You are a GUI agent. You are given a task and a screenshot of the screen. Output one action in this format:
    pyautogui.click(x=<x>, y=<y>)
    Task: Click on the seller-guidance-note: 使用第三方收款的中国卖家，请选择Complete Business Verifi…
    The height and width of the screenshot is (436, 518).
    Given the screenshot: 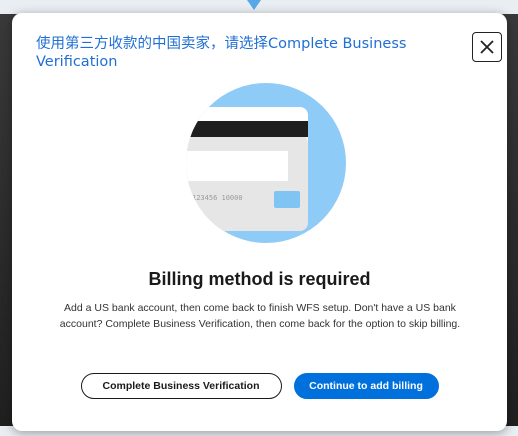 What is the action you would take?
    pyautogui.click(x=221, y=53)
    